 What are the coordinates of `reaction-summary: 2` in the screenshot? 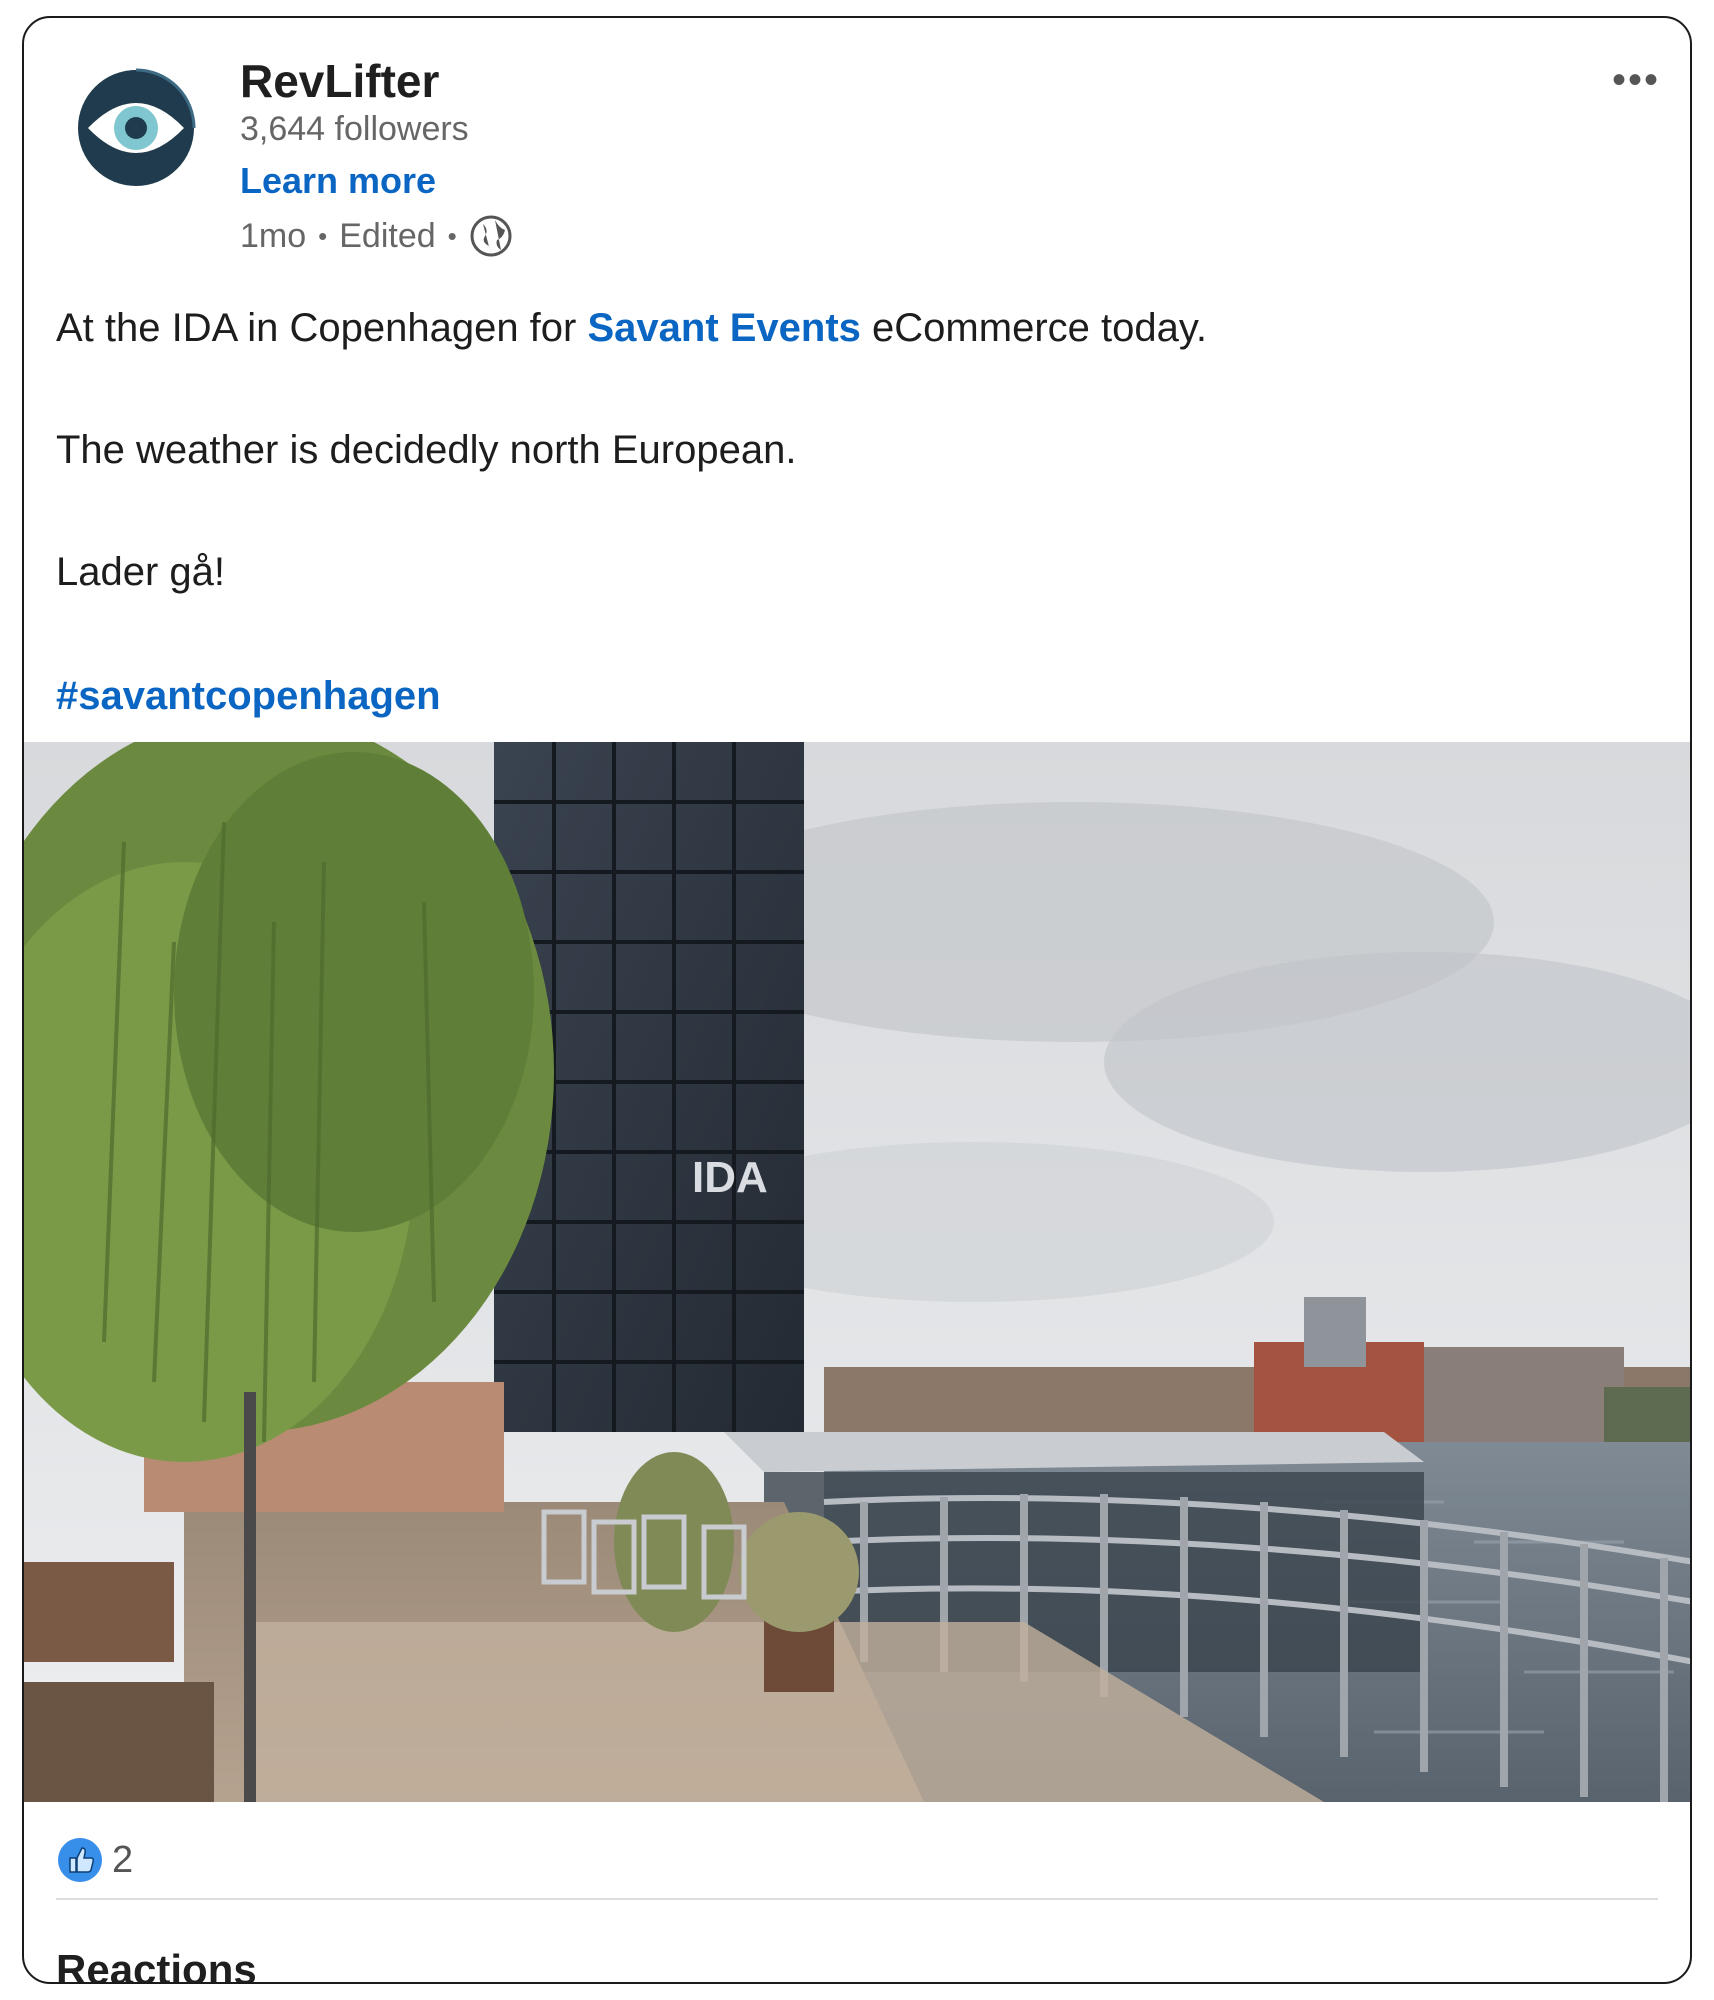 It's located at (94, 1860).